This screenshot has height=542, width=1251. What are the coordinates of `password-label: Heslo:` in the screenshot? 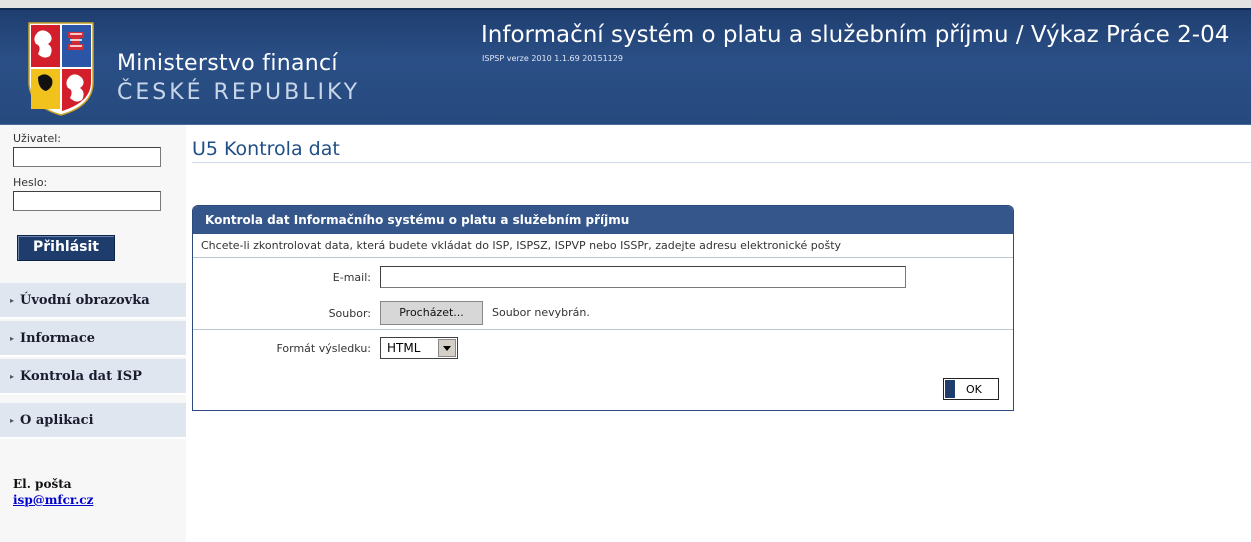 It's located at (30, 182).